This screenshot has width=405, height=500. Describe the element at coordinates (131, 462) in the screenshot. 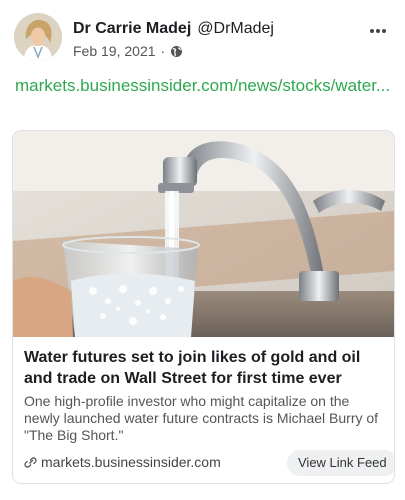

I see `card-domain: markets.businessinsider.com` at that location.